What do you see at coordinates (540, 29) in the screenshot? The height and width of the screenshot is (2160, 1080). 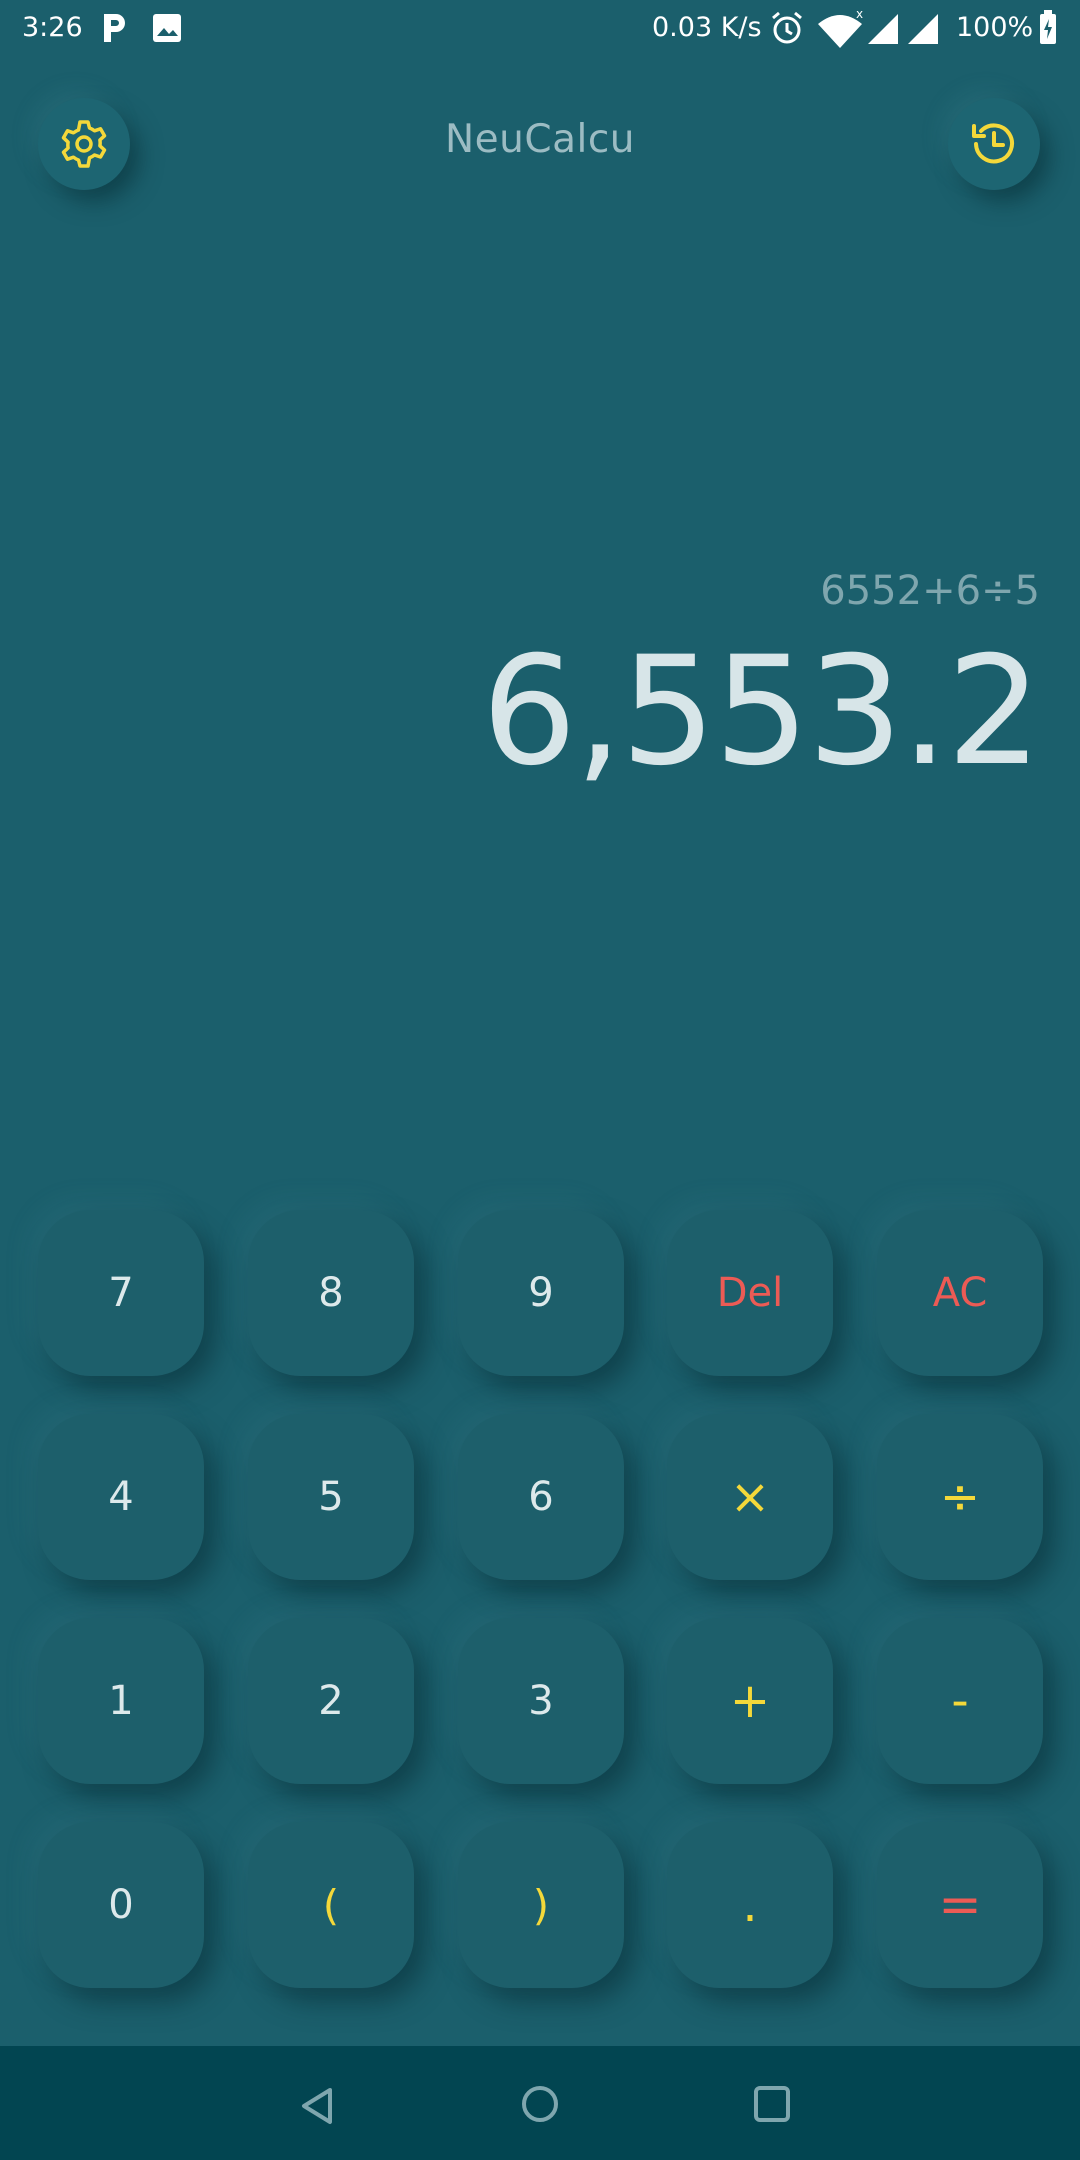 I see `status-bar: 3:26 0.03 K/s x 100%` at bounding box center [540, 29].